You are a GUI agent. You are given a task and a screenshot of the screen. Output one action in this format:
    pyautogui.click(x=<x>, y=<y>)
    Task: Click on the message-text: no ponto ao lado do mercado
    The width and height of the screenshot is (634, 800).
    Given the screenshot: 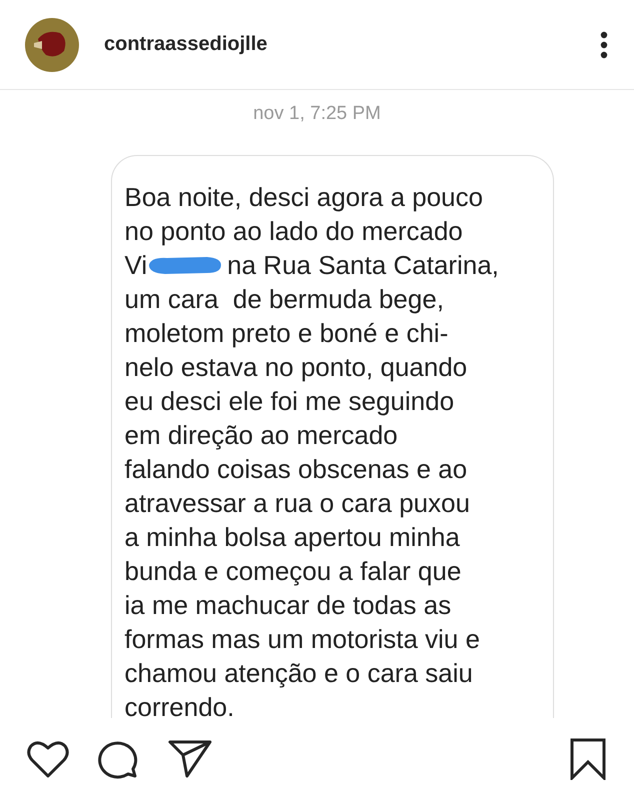 What is the action you would take?
    pyautogui.click(x=293, y=231)
    